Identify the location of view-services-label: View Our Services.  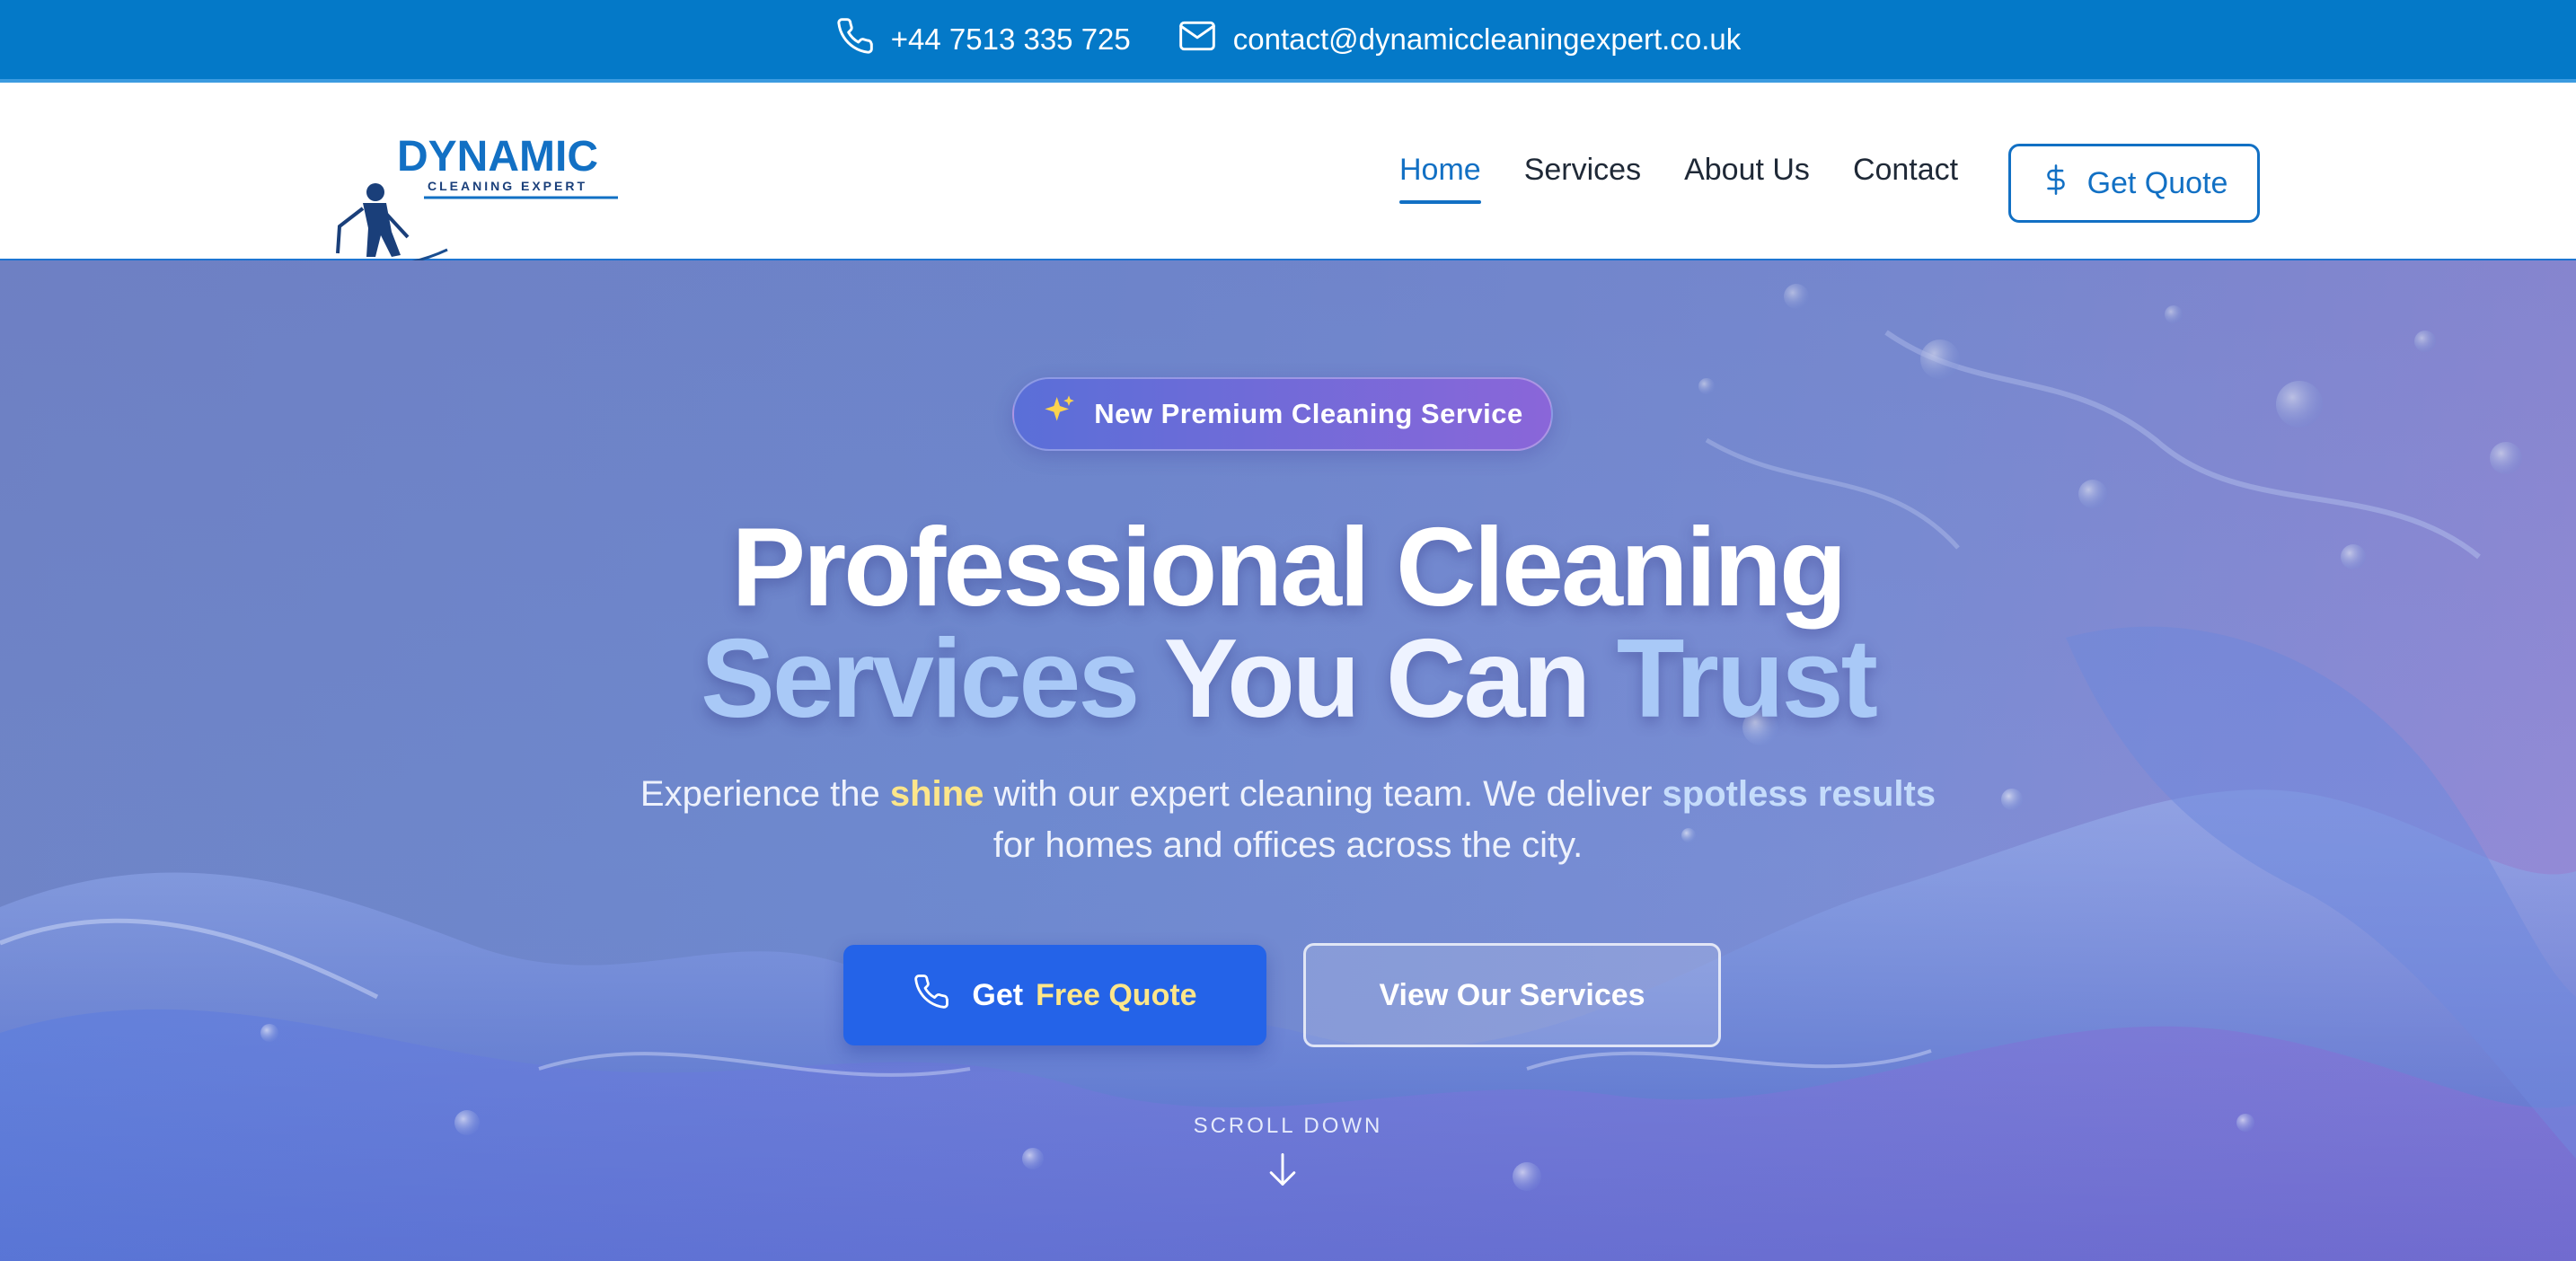
(1512, 994).